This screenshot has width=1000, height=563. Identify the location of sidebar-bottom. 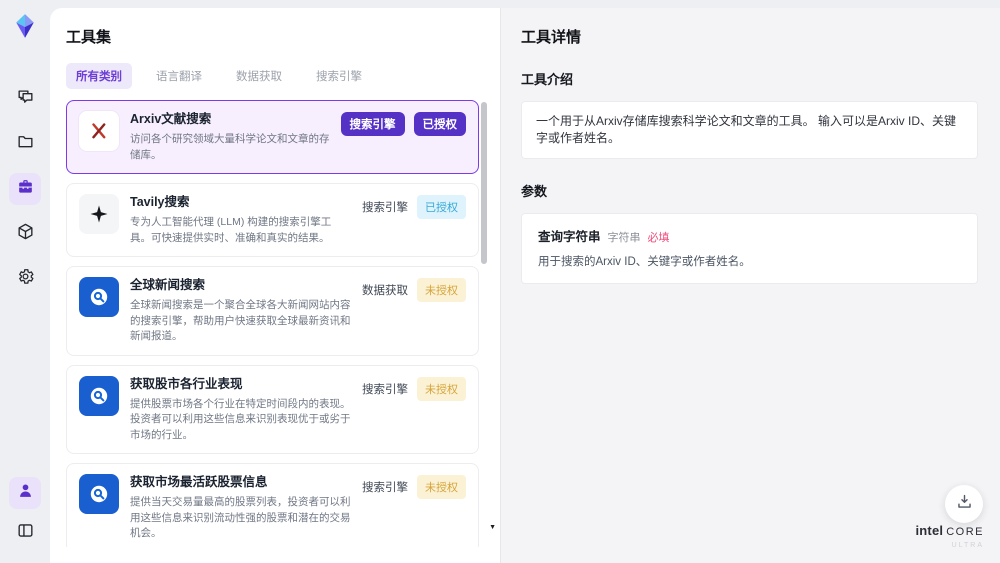
(25, 513).